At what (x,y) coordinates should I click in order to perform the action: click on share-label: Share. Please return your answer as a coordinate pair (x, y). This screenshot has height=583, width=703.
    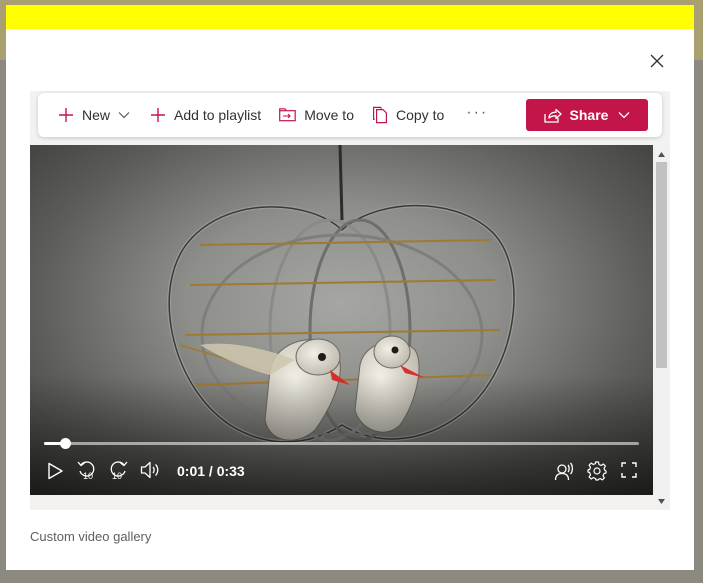
    Looking at the image, I should click on (589, 115).